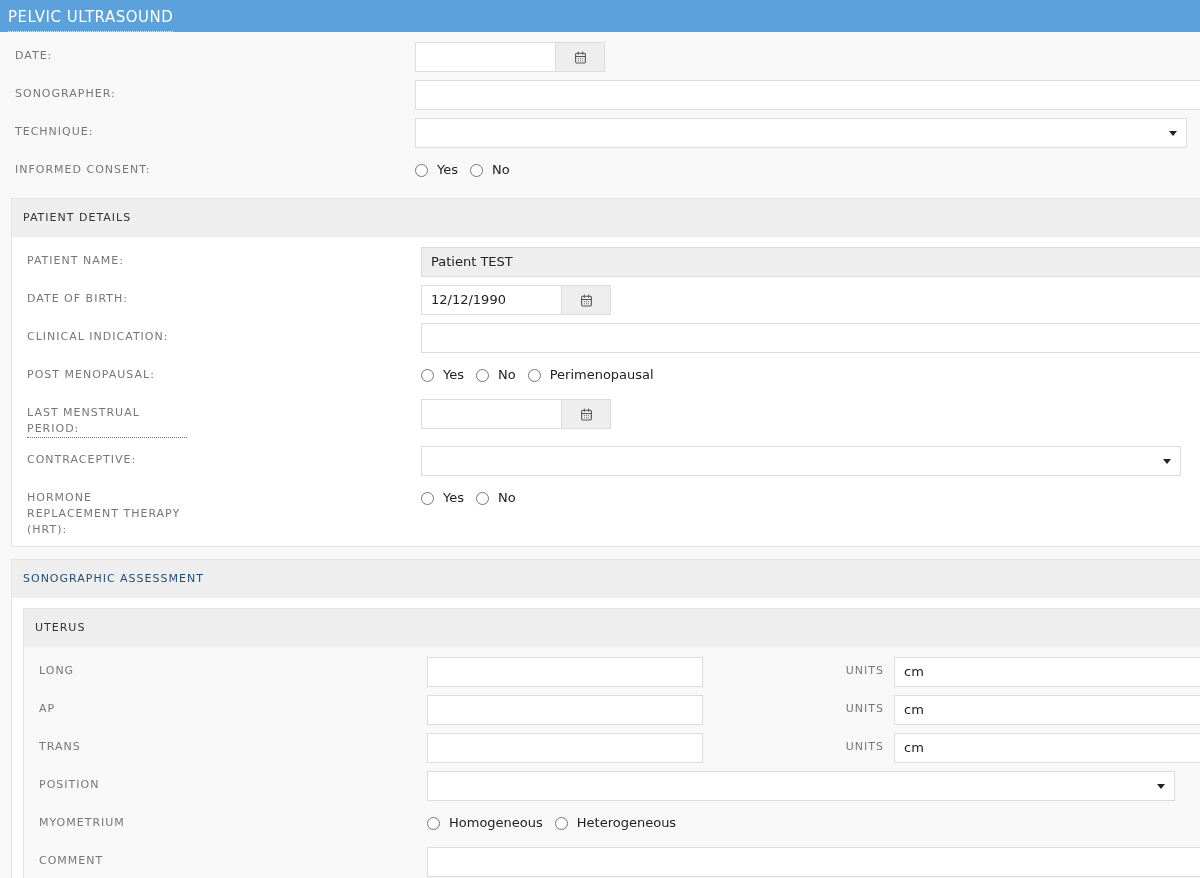 This screenshot has height=878, width=1200. Describe the element at coordinates (71, 861) in the screenshot. I see `field-label: COMMENT` at that location.